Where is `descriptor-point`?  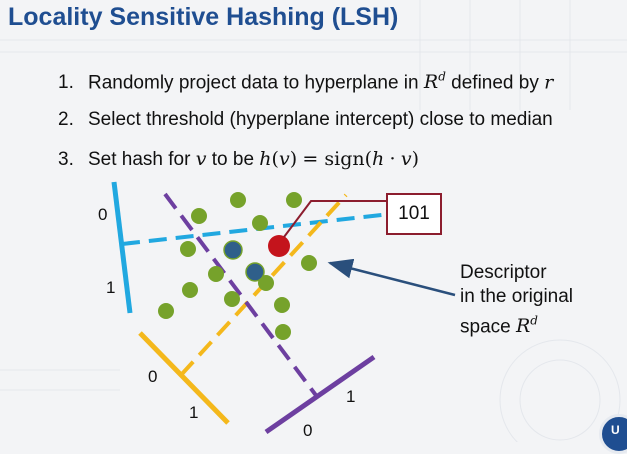 descriptor-point is located at coordinates (279, 246).